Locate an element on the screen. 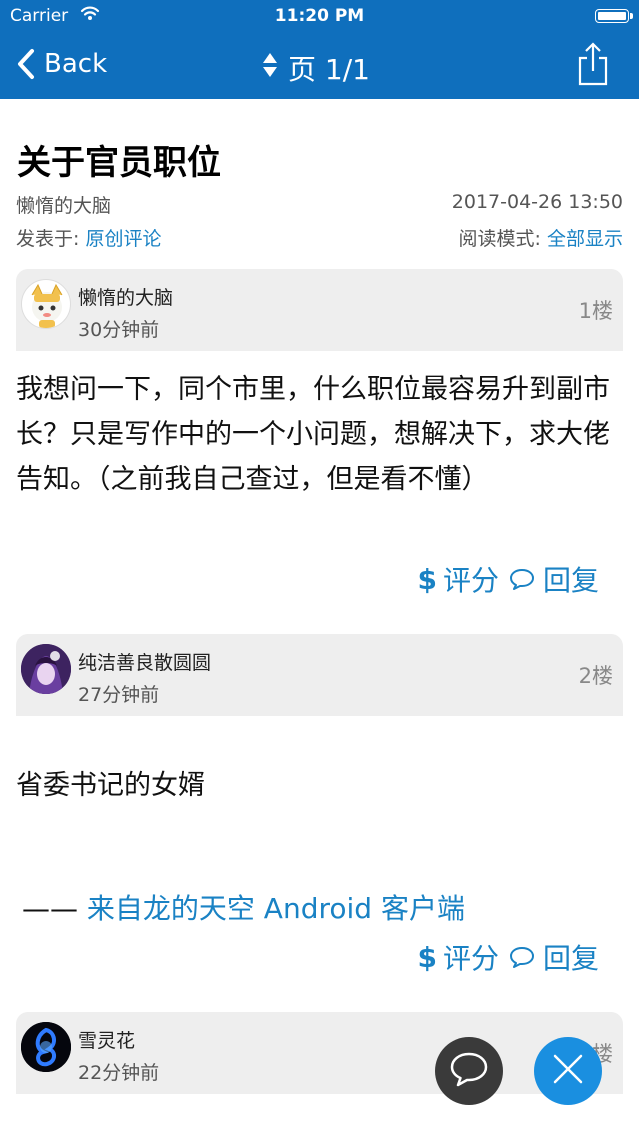 The image size is (639, 1136). floor-username: 懒惰的大脑 is located at coordinates (125, 296).